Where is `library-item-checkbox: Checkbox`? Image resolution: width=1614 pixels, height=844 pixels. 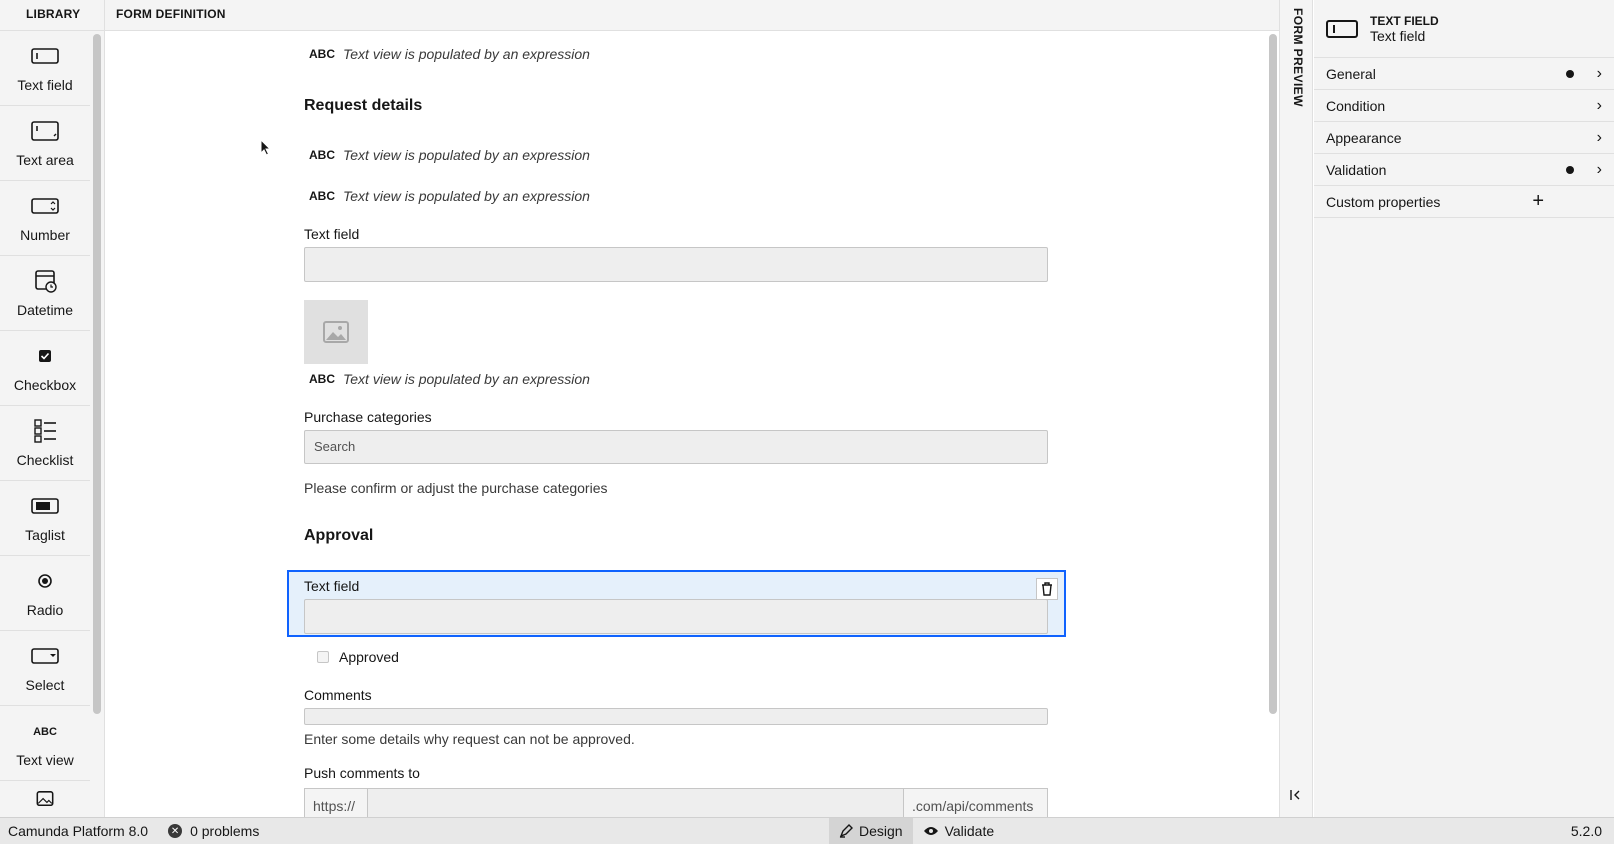
library-item-checkbox: Checkbox is located at coordinates (45, 368).